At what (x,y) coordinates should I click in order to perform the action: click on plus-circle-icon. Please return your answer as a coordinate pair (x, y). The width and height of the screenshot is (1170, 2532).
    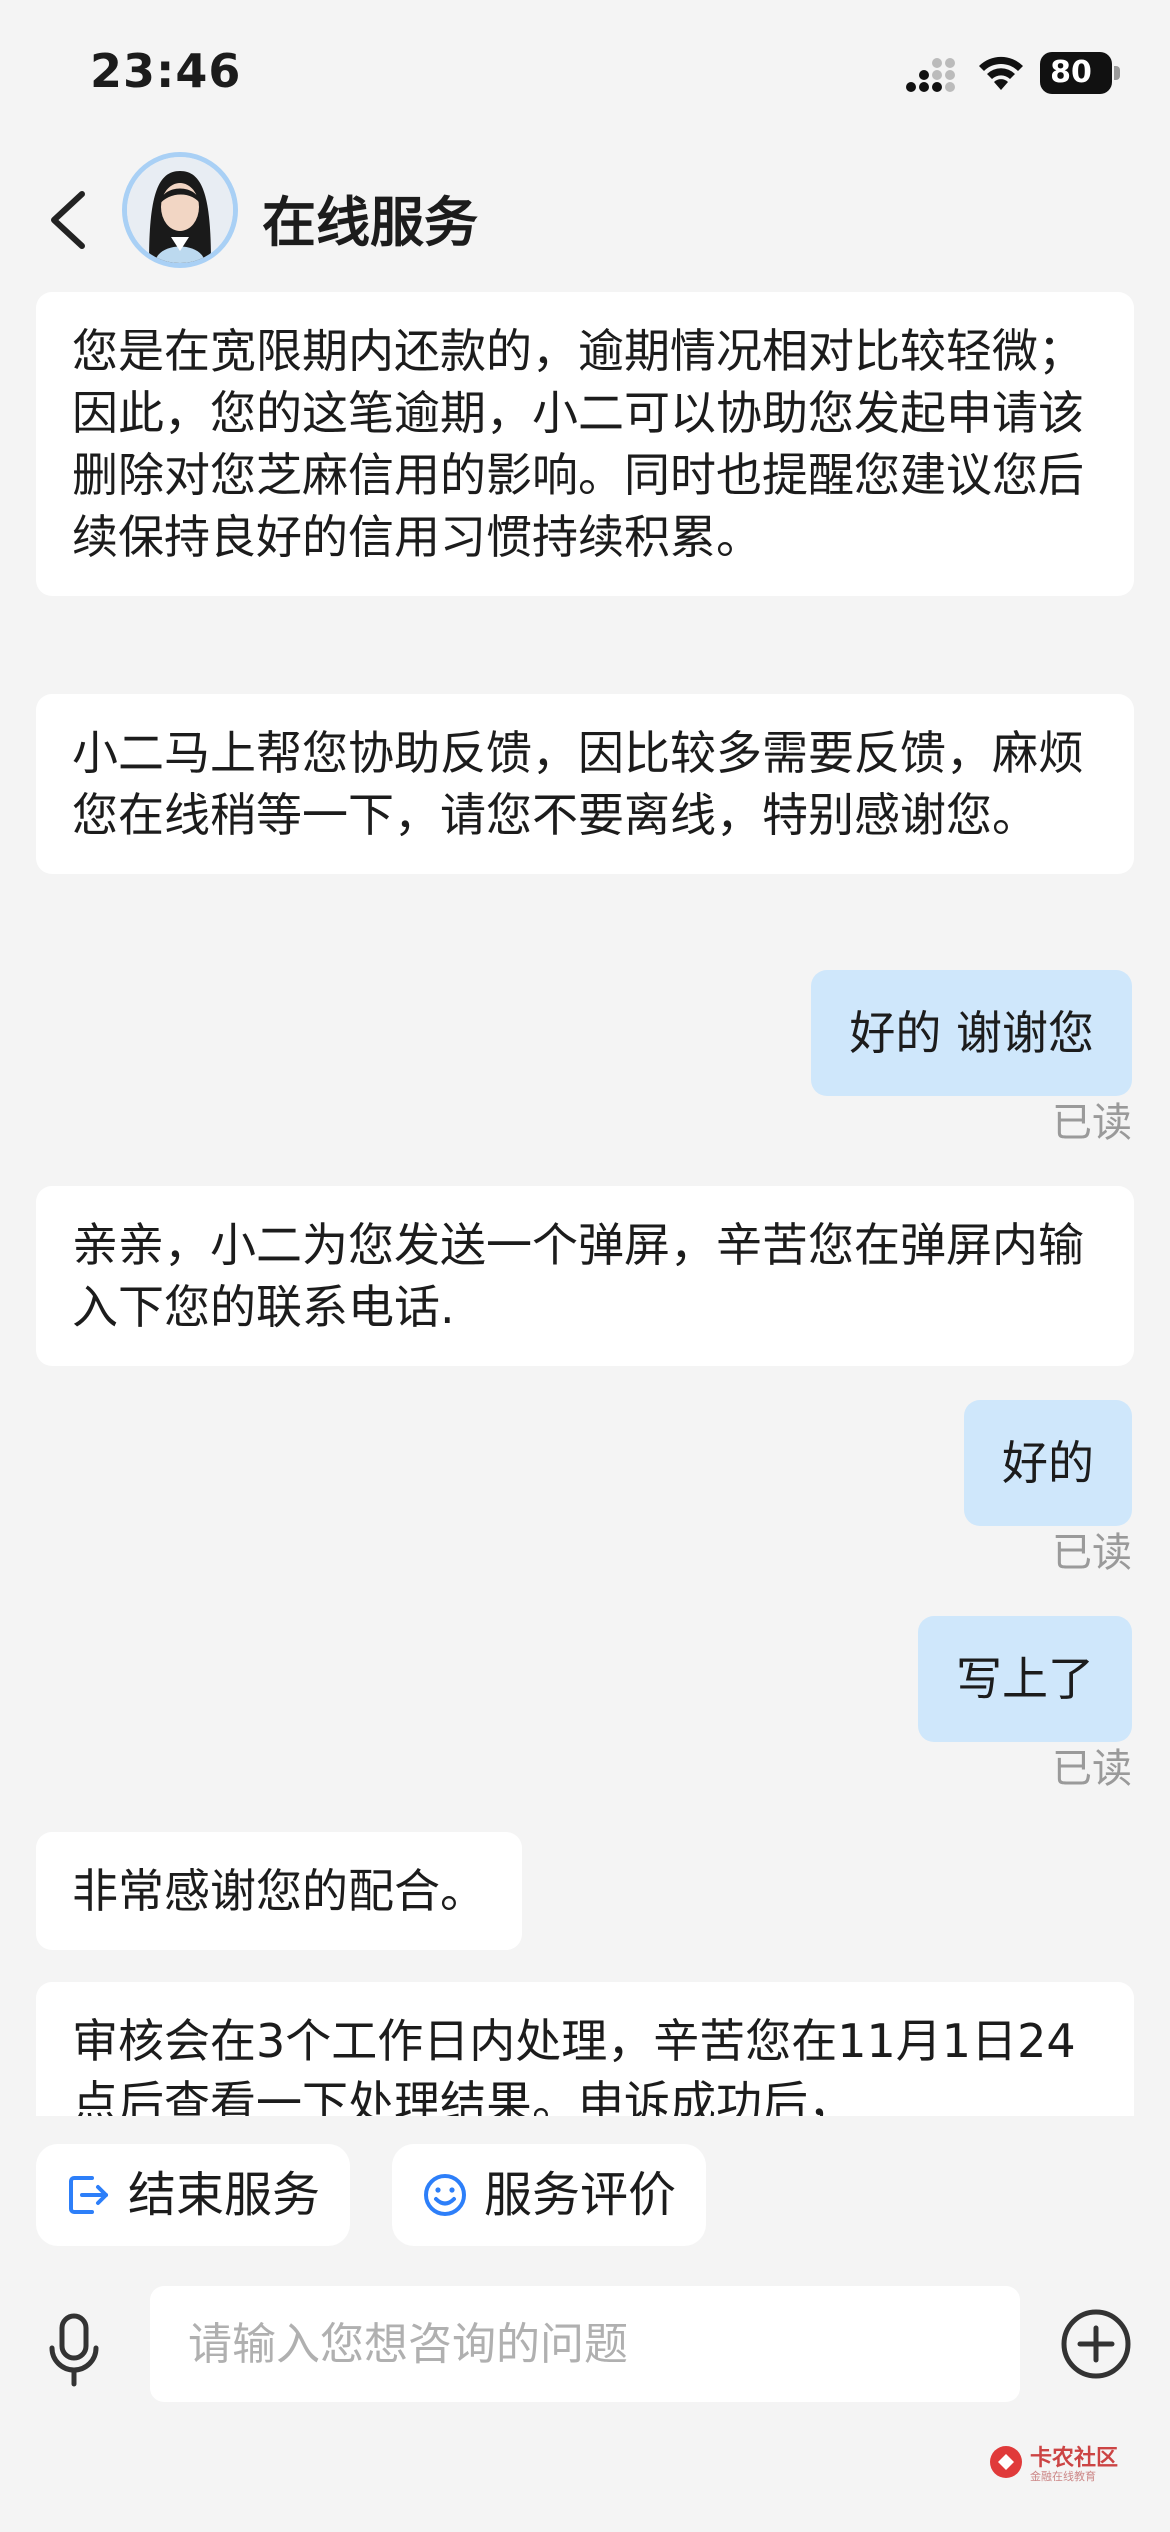
    Looking at the image, I should click on (1096, 2344).